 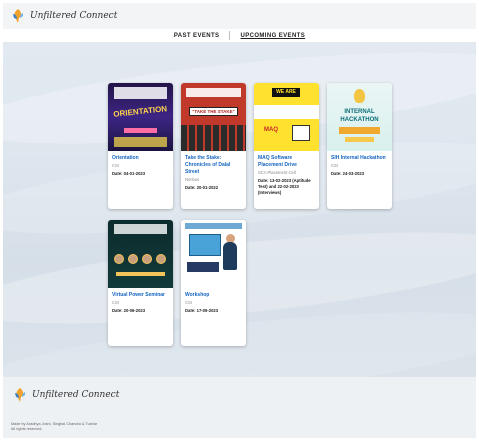 What do you see at coordinates (359, 112) in the screenshot?
I see `poster-title: INTERNAL` at bounding box center [359, 112].